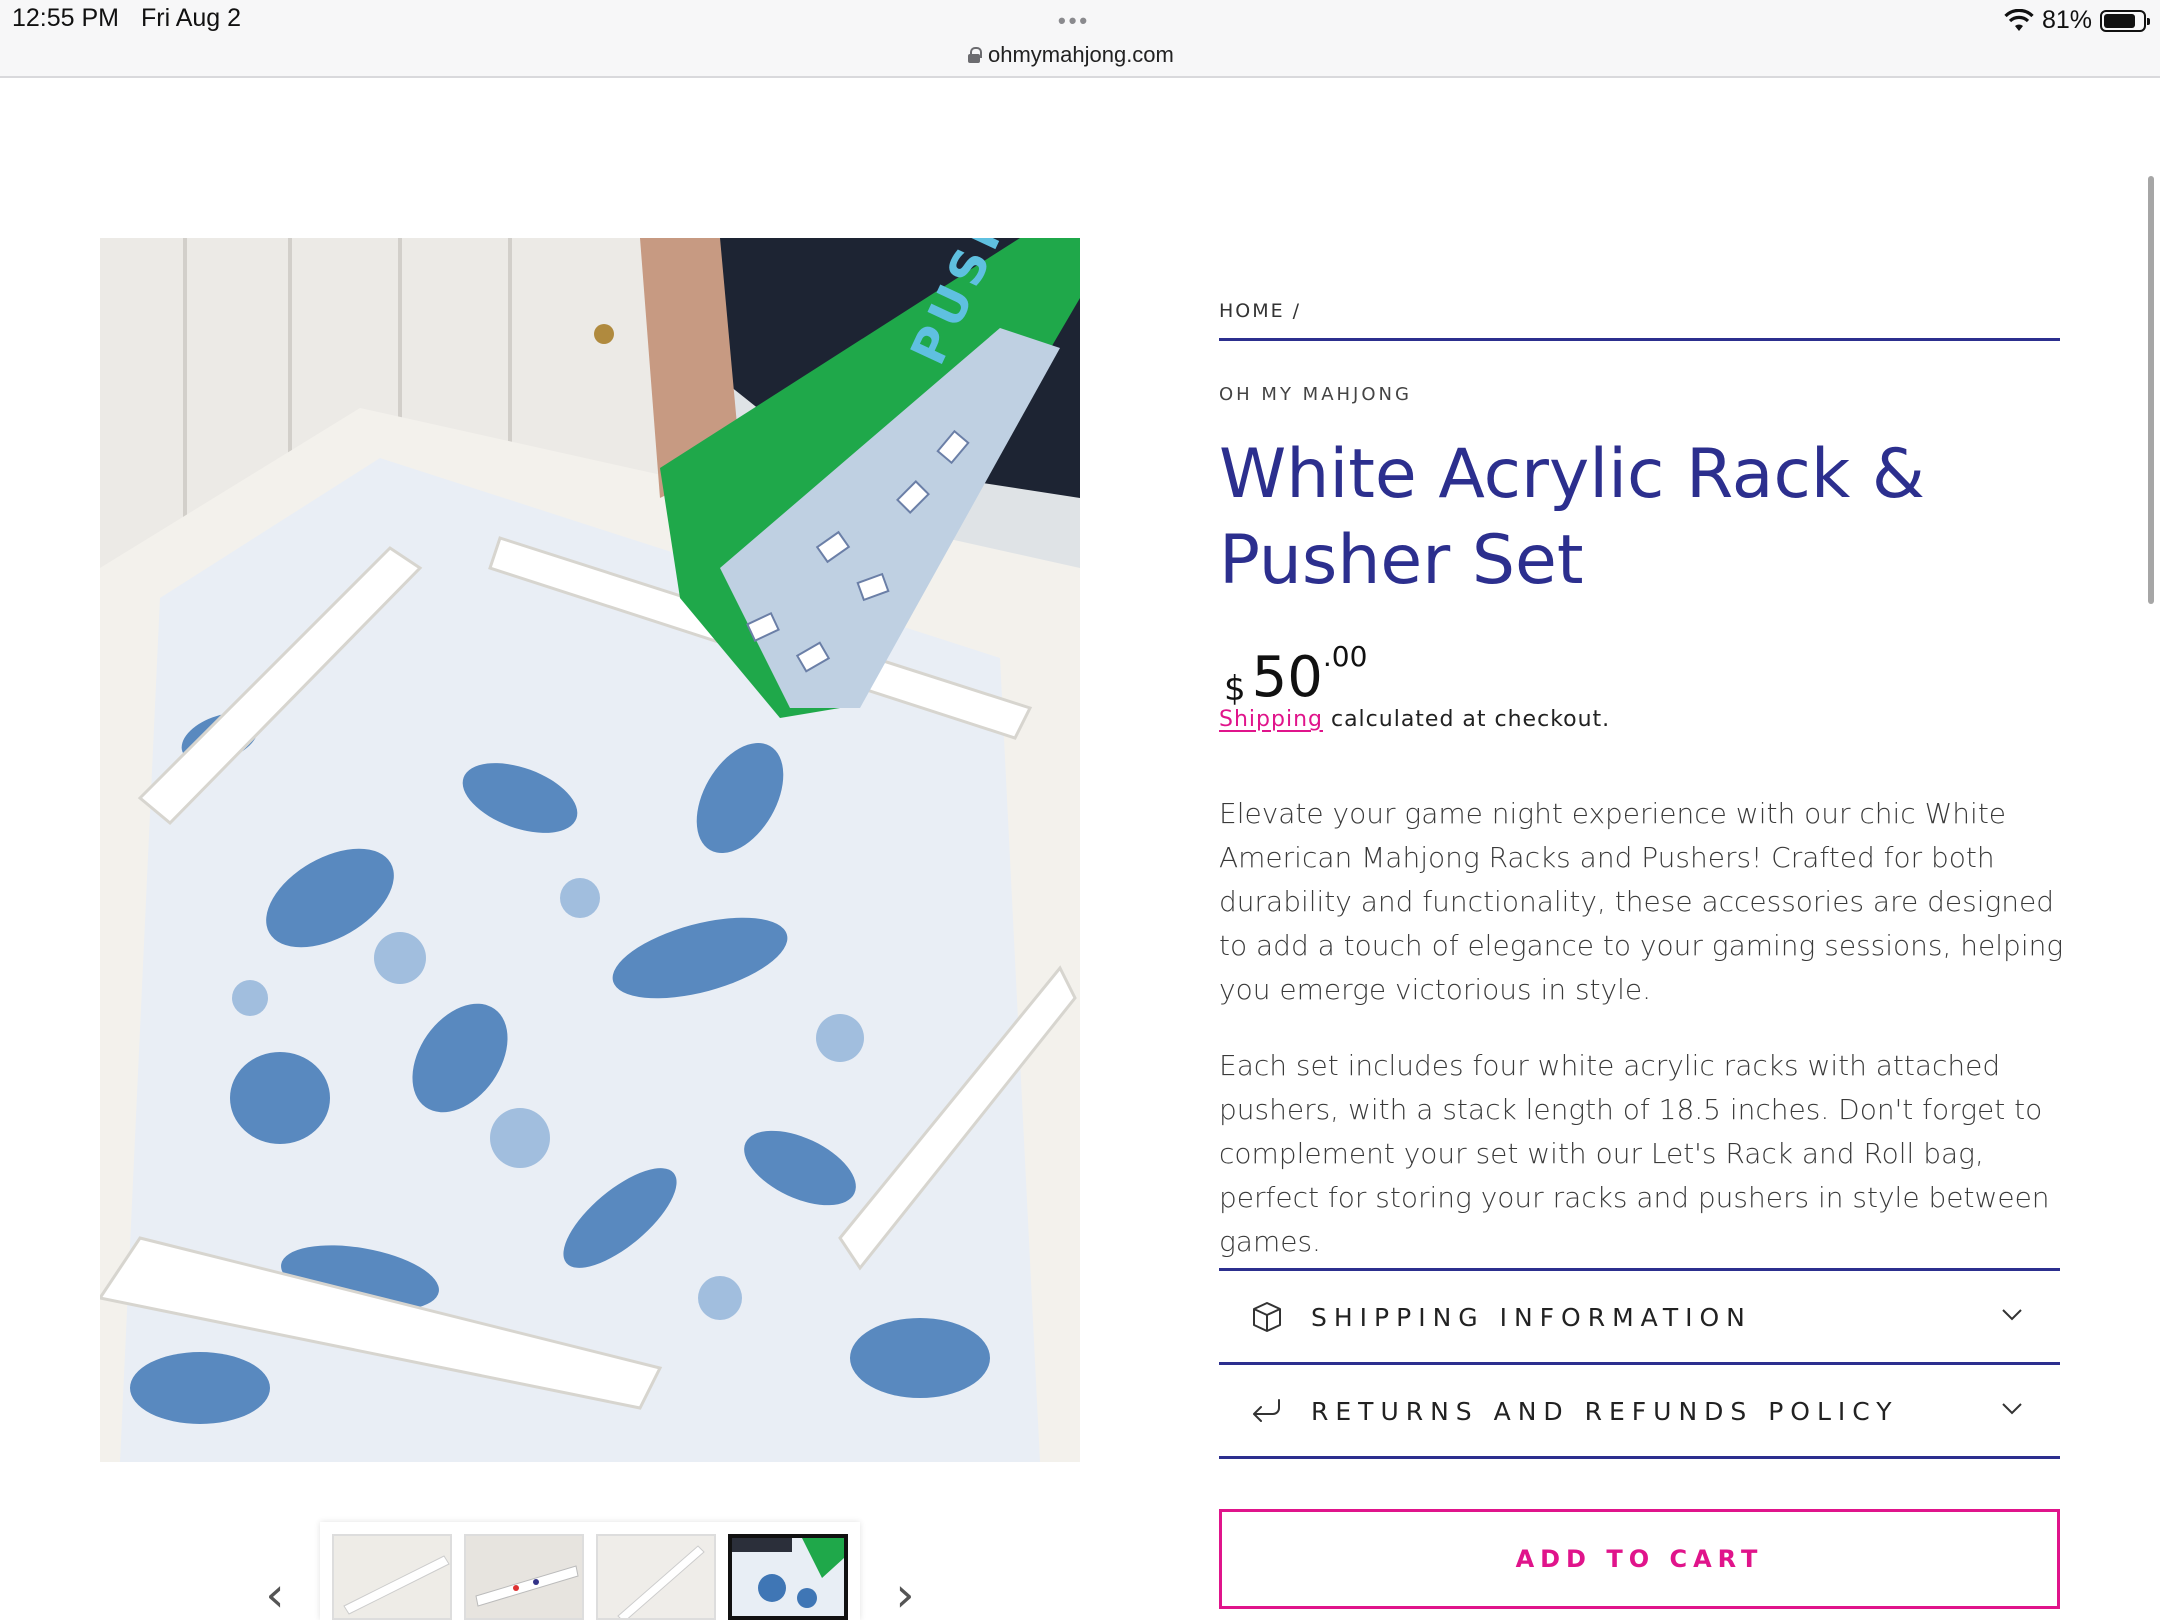 The image size is (2160, 1620). What do you see at coordinates (1531, 1317) in the screenshot?
I see `shipping-information-label: SHIPPING INFORMATION` at bounding box center [1531, 1317].